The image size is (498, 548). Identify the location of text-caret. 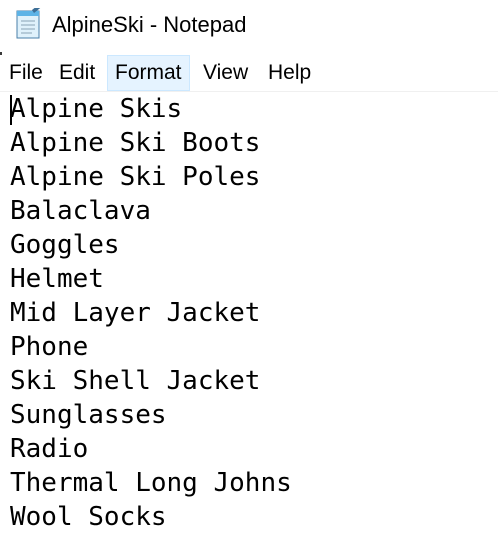
(11, 110).